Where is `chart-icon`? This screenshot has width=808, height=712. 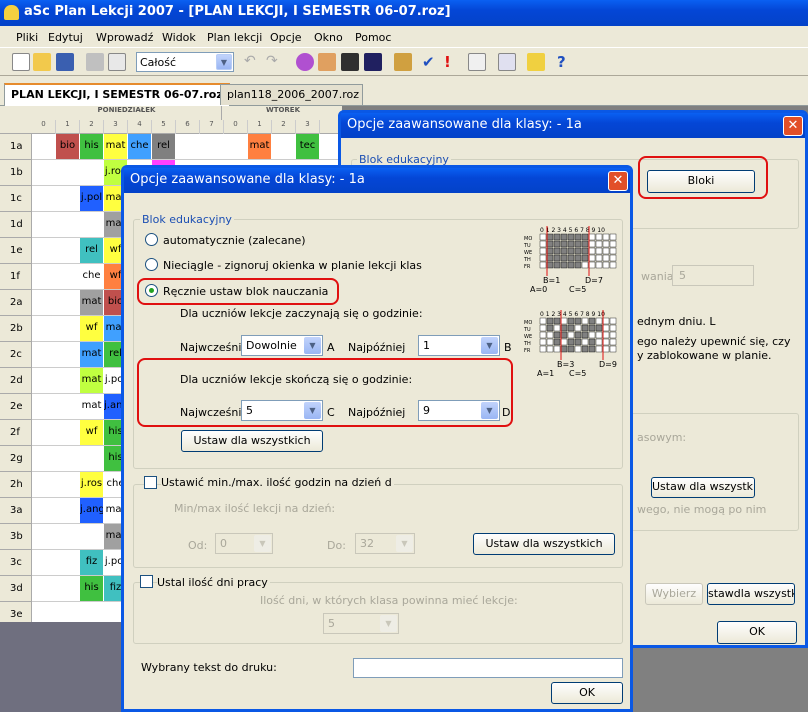
chart-icon is located at coordinates (507, 62).